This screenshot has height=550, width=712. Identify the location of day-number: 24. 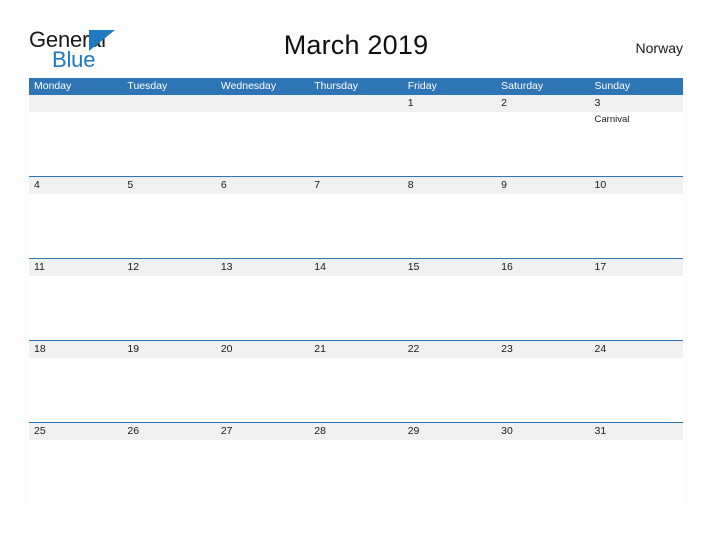
(636, 349).